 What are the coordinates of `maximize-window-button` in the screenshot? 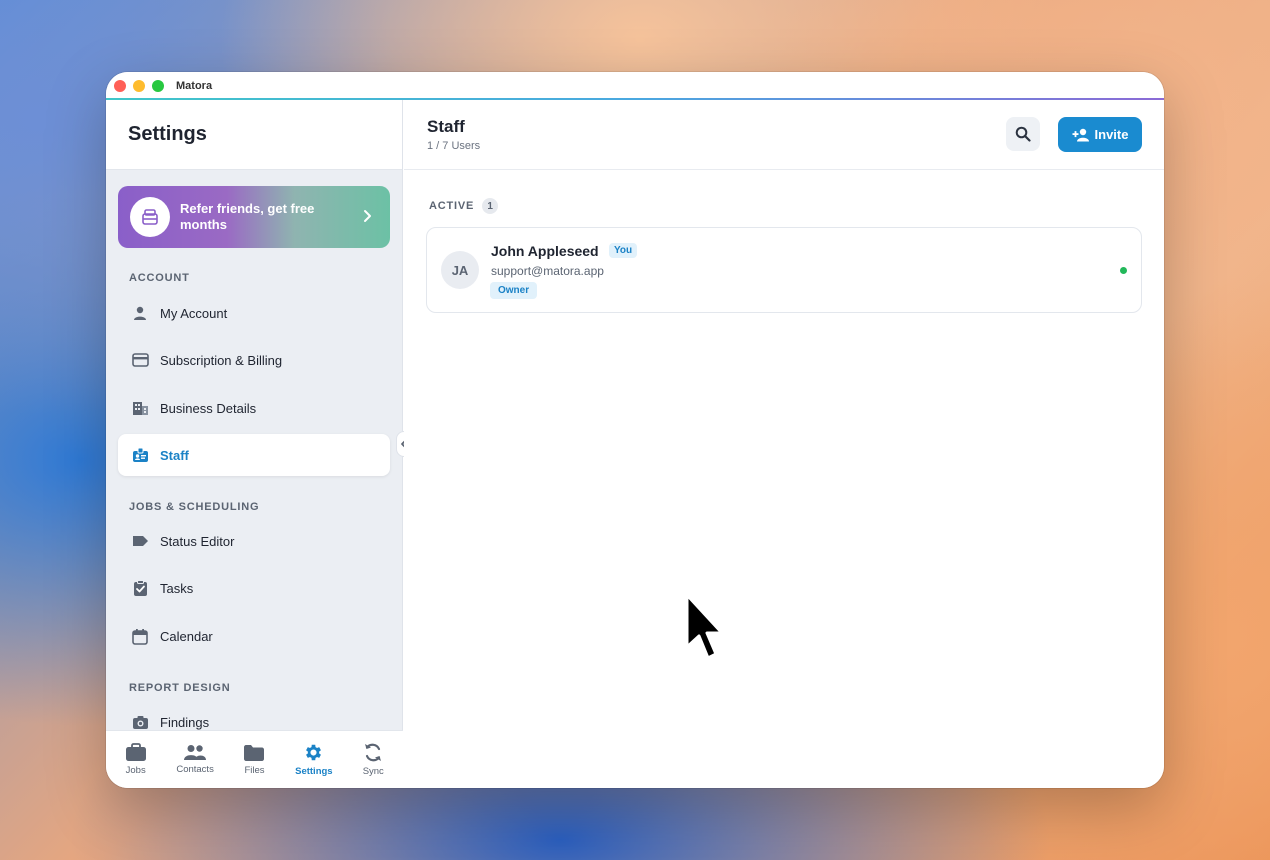 It's located at (158, 86).